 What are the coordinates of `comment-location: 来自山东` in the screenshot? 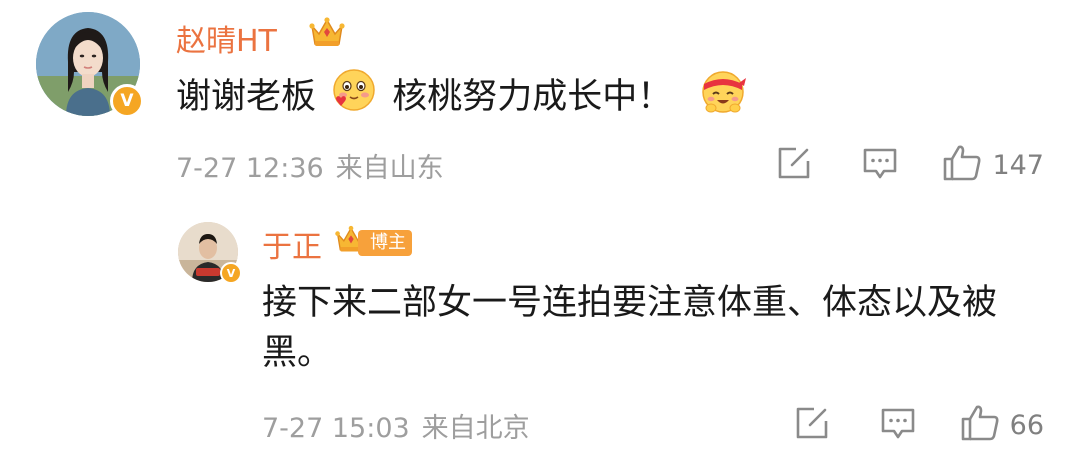 It's located at (389, 168).